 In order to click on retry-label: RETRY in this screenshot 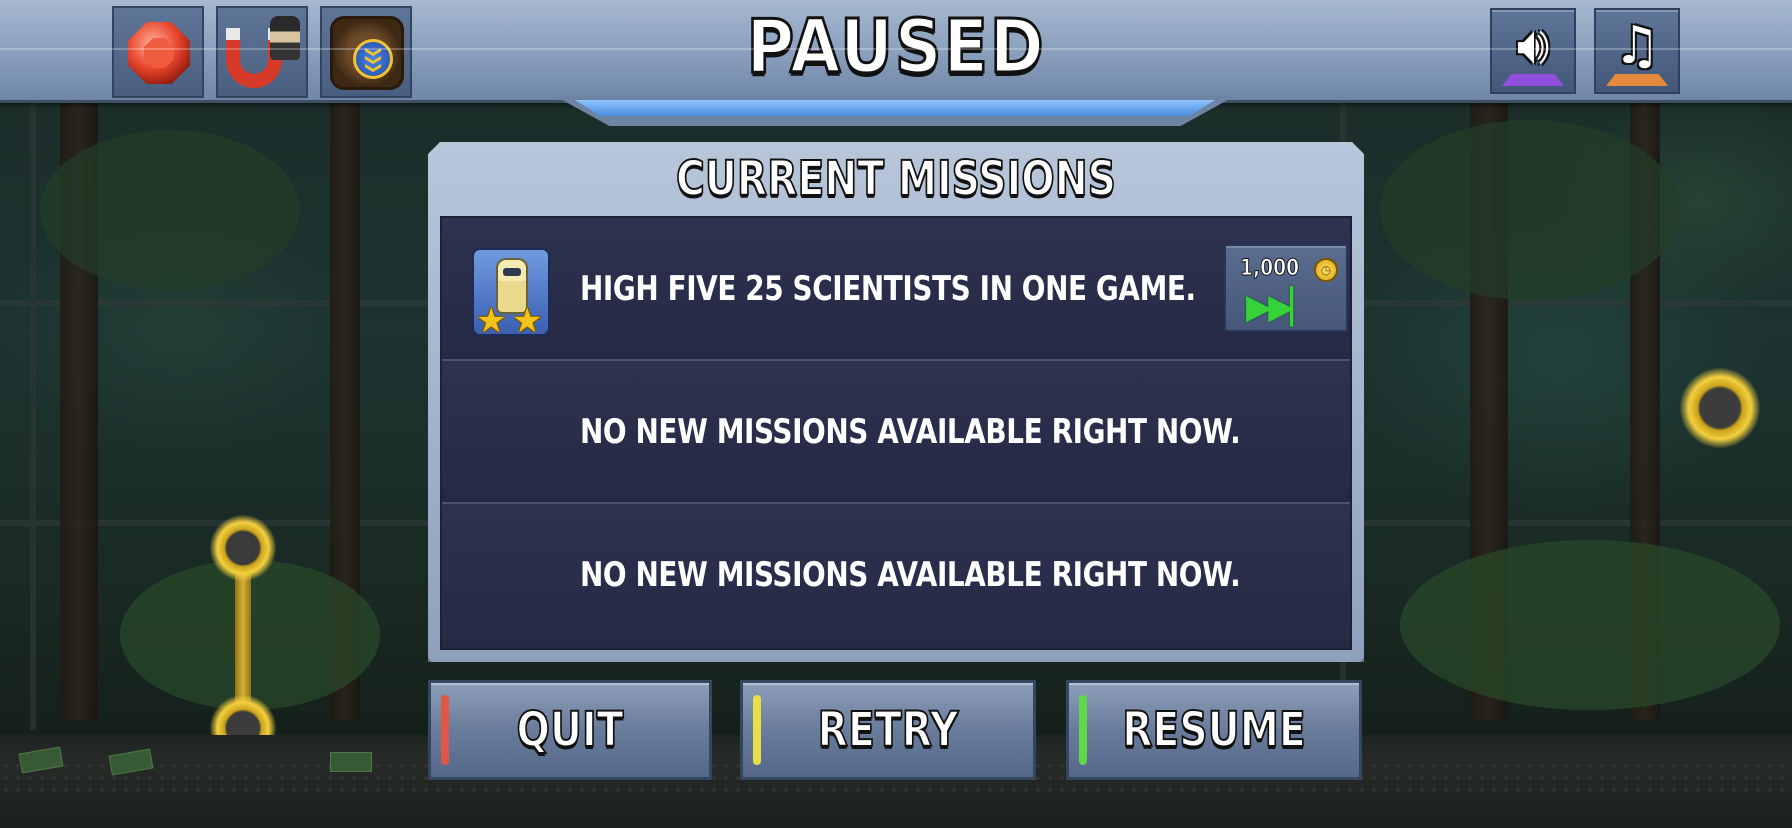, I will do `click(888, 730)`.